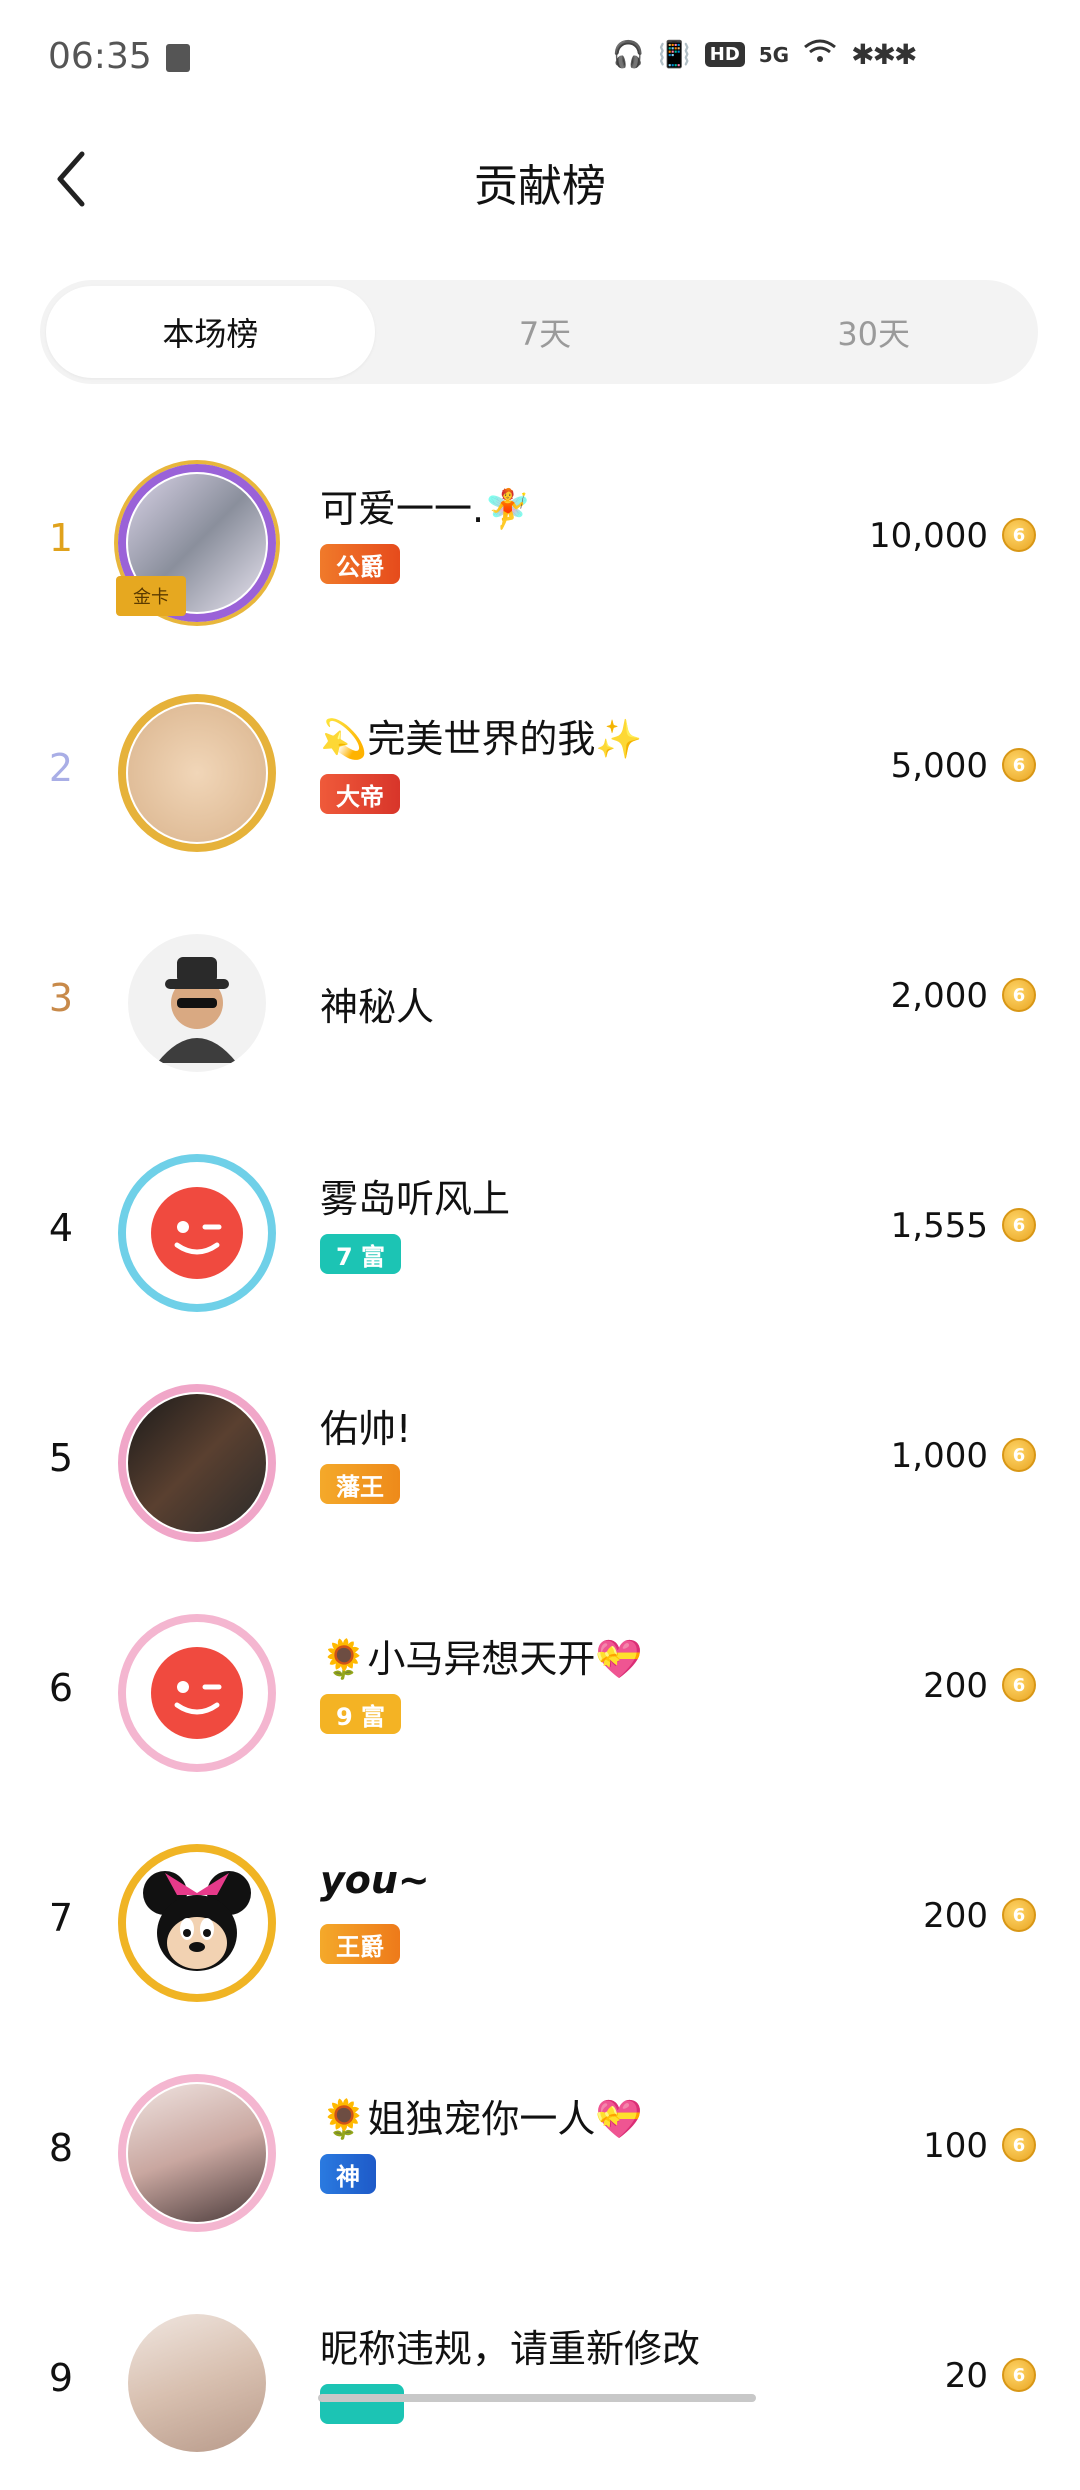 Image resolution: width=1080 pixels, height=2490 pixels. I want to click on list-item: 5 佑帅! 藩王 1,000 6, so click(540, 1455).